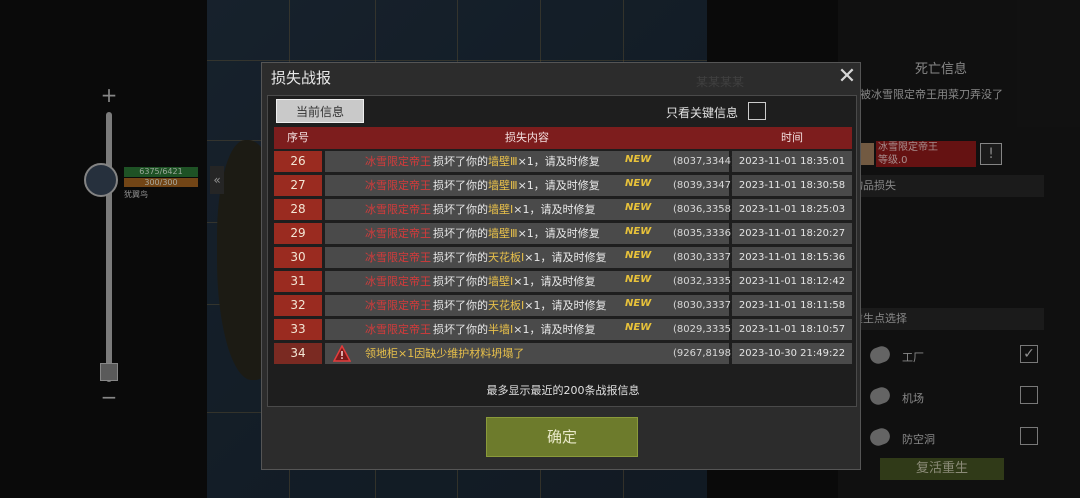  What do you see at coordinates (792, 161) in the screenshot?
I see `row-time: 2023-11-01 18:35:01` at bounding box center [792, 161].